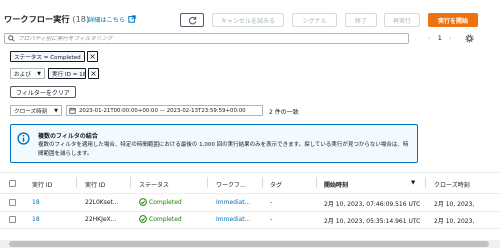 The image size is (500, 252). What do you see at coordinates (132, 19) in the screenshot?
I see `external-link-icon` at bounding box center [132, 19].